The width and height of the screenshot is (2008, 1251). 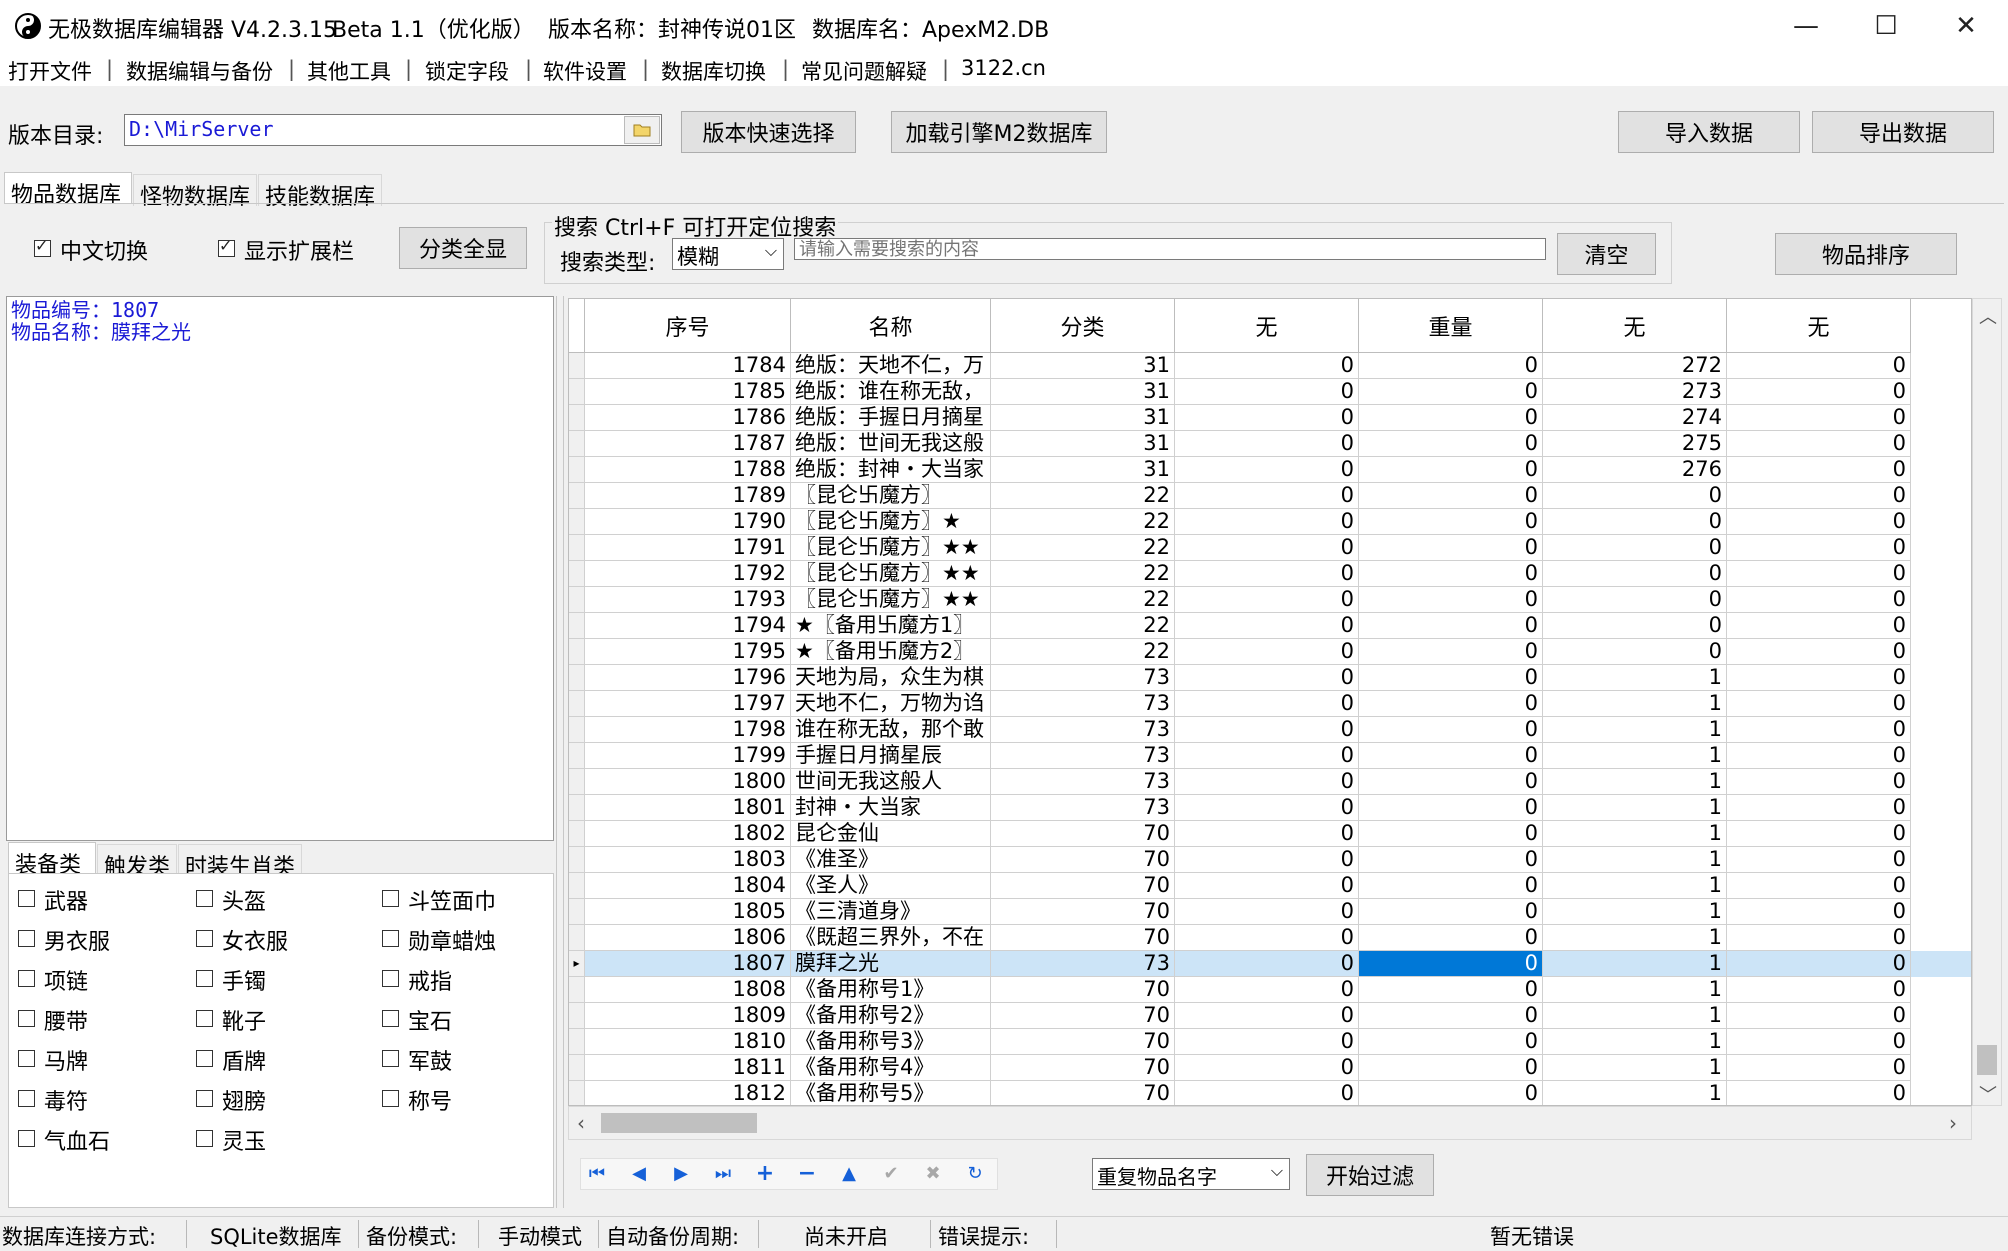 What do you see at coordinates (1806, 26) in the screenshot?
I see `minimize-button: —` at bounding box center [1806, 26].